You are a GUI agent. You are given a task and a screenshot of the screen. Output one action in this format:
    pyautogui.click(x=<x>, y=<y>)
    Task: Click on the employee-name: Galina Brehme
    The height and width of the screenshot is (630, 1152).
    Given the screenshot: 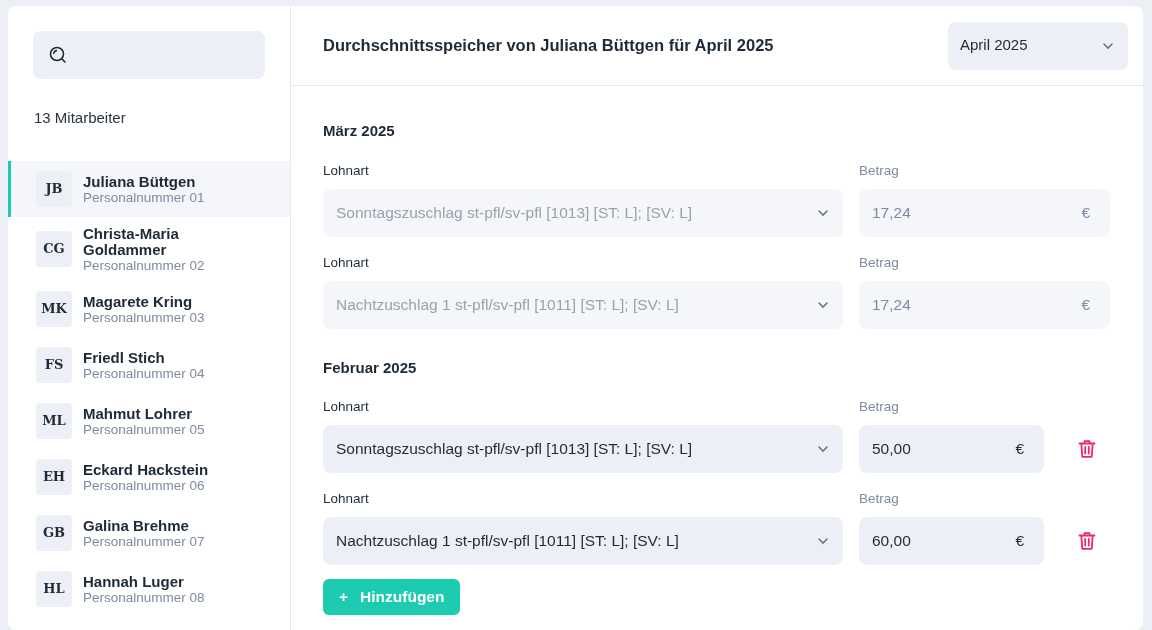 What is the action you would take?
    pyautogui.click(x=136, y=525)
    